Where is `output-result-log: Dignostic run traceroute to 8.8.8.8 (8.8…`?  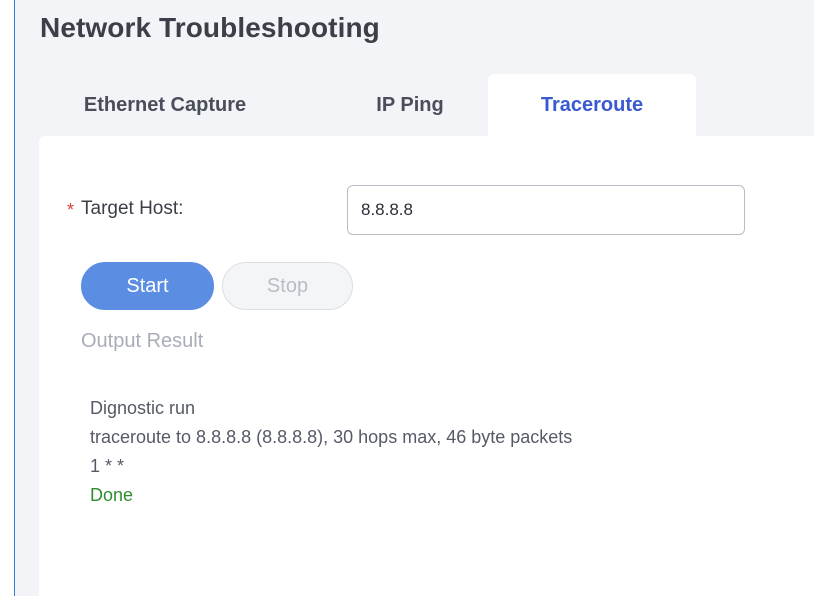 output-result-log: Dignostic run traceroute to 8.8.8.8 (8.8… is located at coordinates (331, 452).